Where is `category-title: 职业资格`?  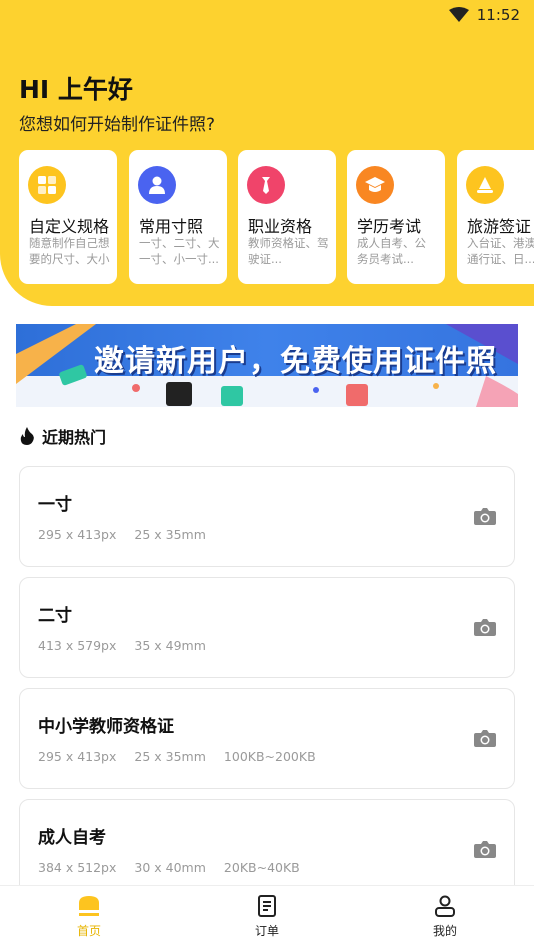
category-title: 职业资格 is located at coordinates (280, 226).